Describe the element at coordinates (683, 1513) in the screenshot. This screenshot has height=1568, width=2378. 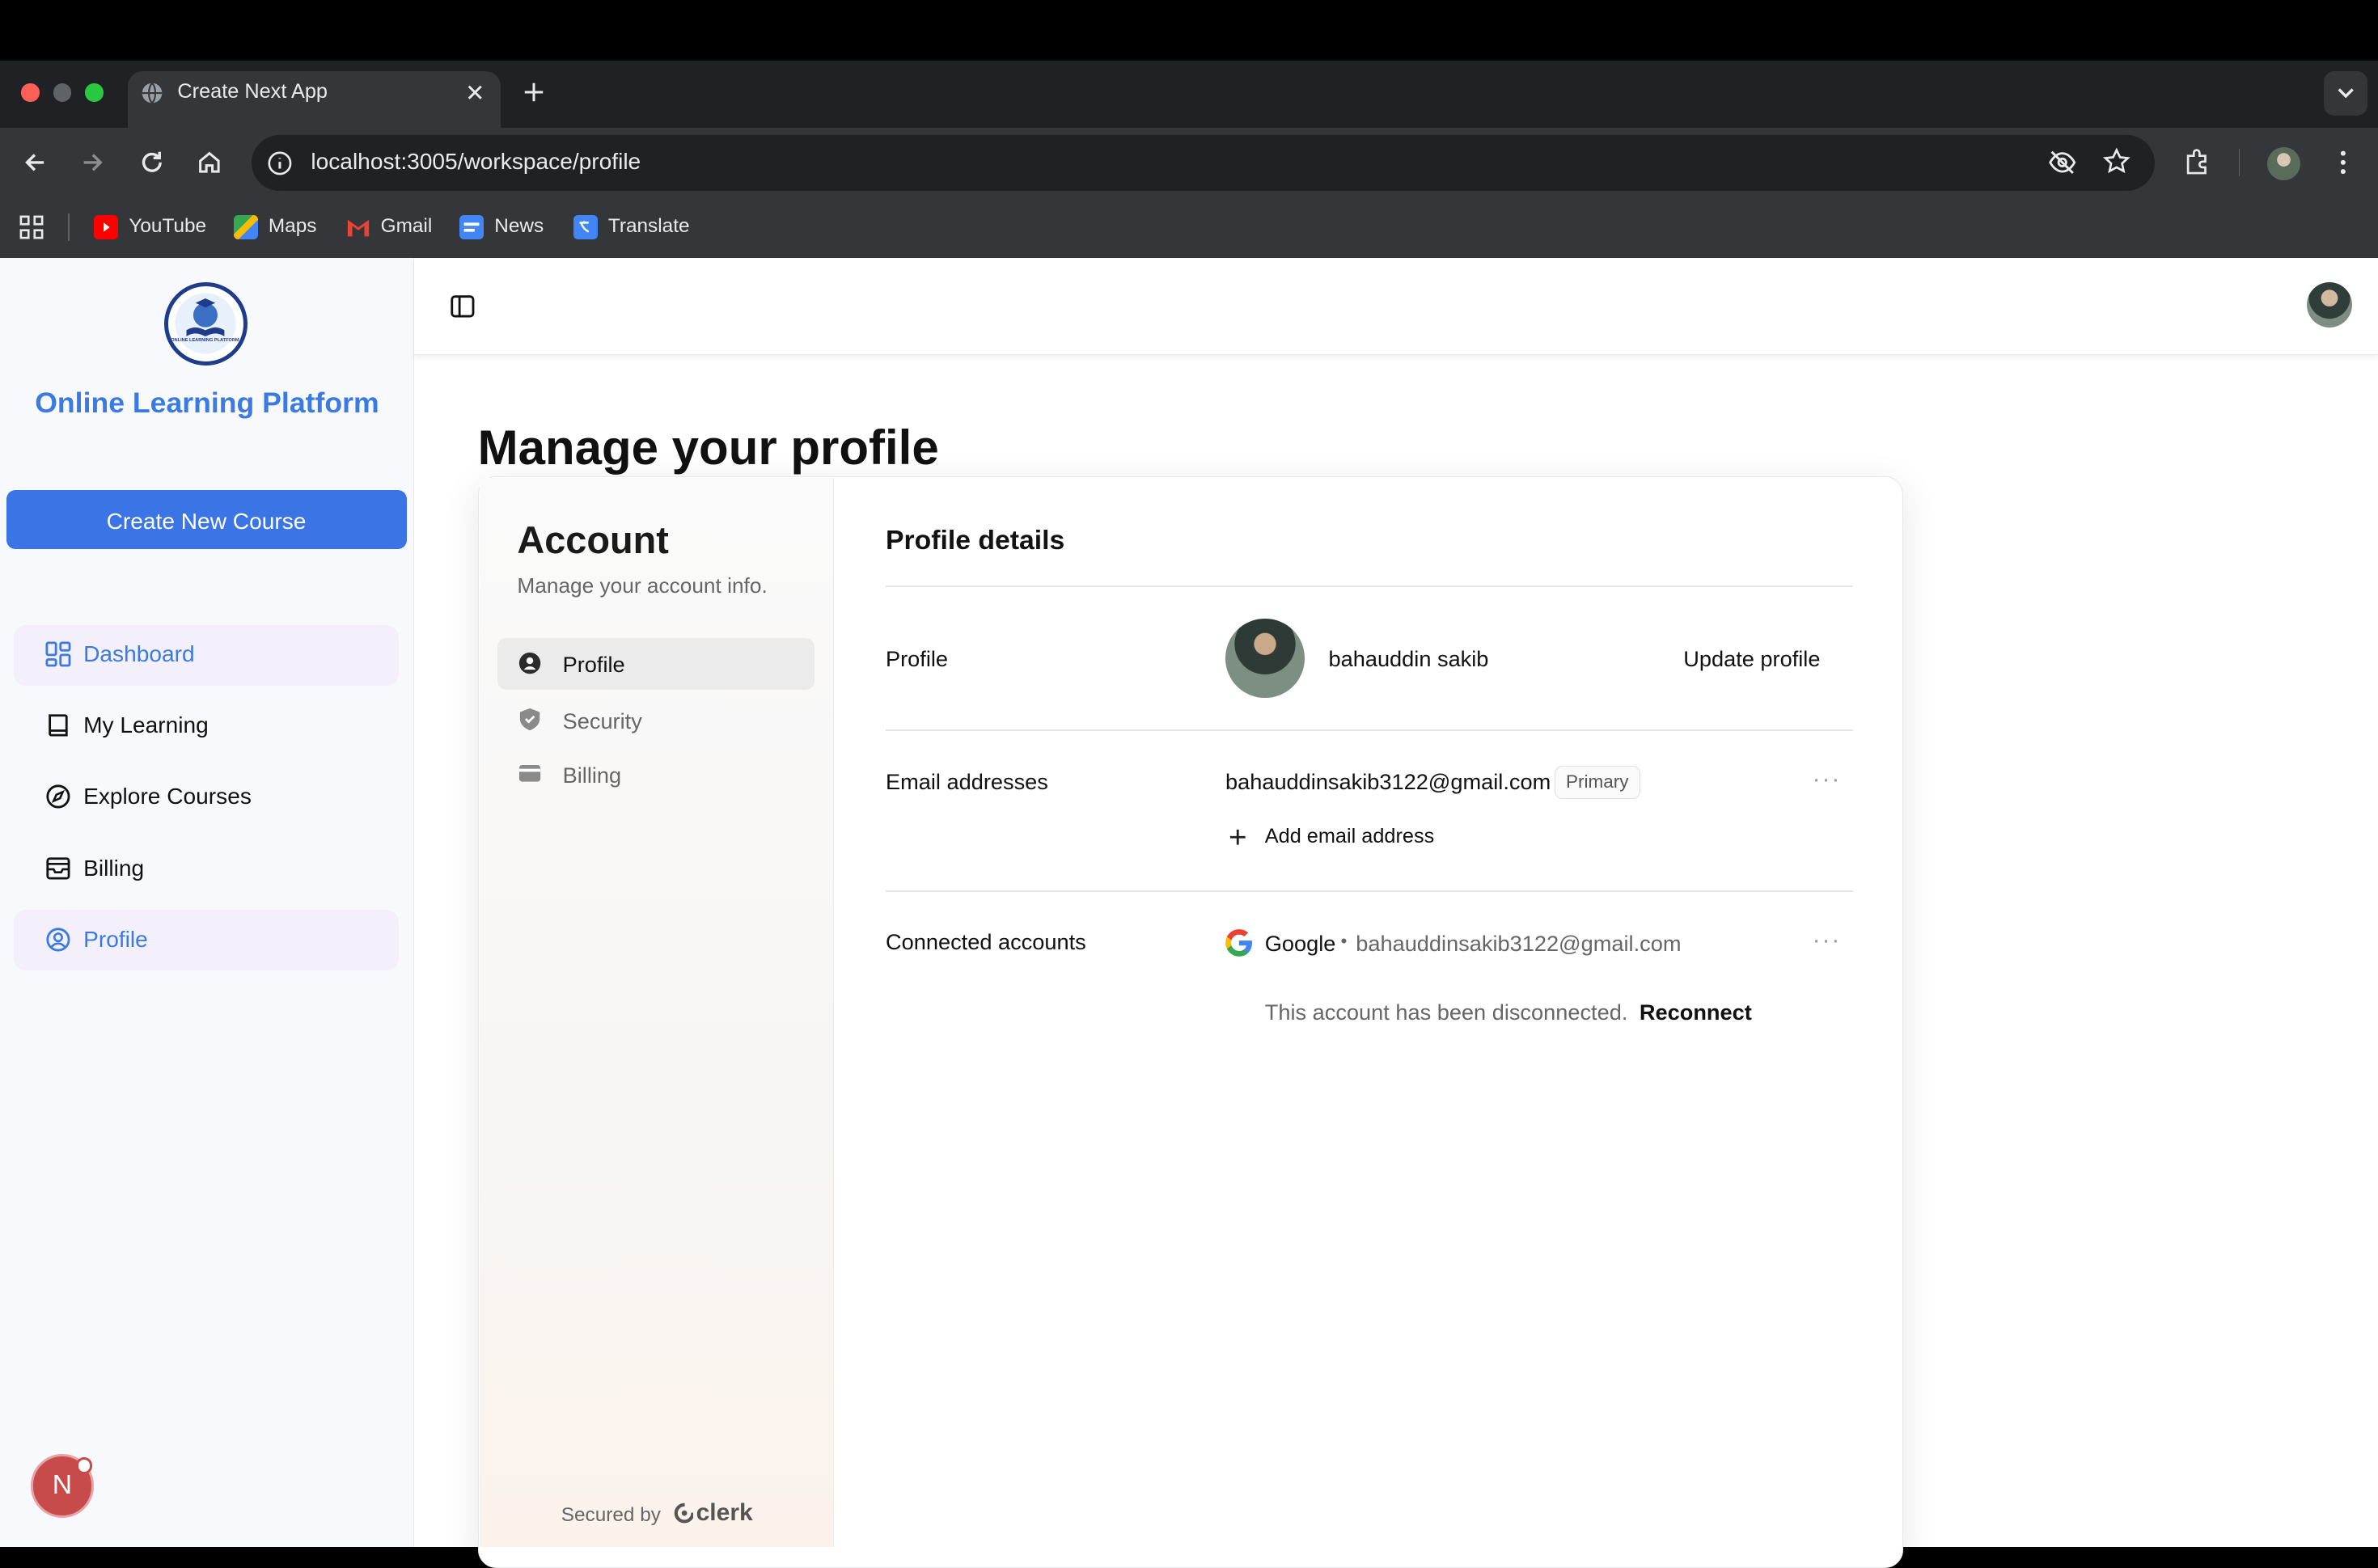
I see `clerk-icon` at that location.